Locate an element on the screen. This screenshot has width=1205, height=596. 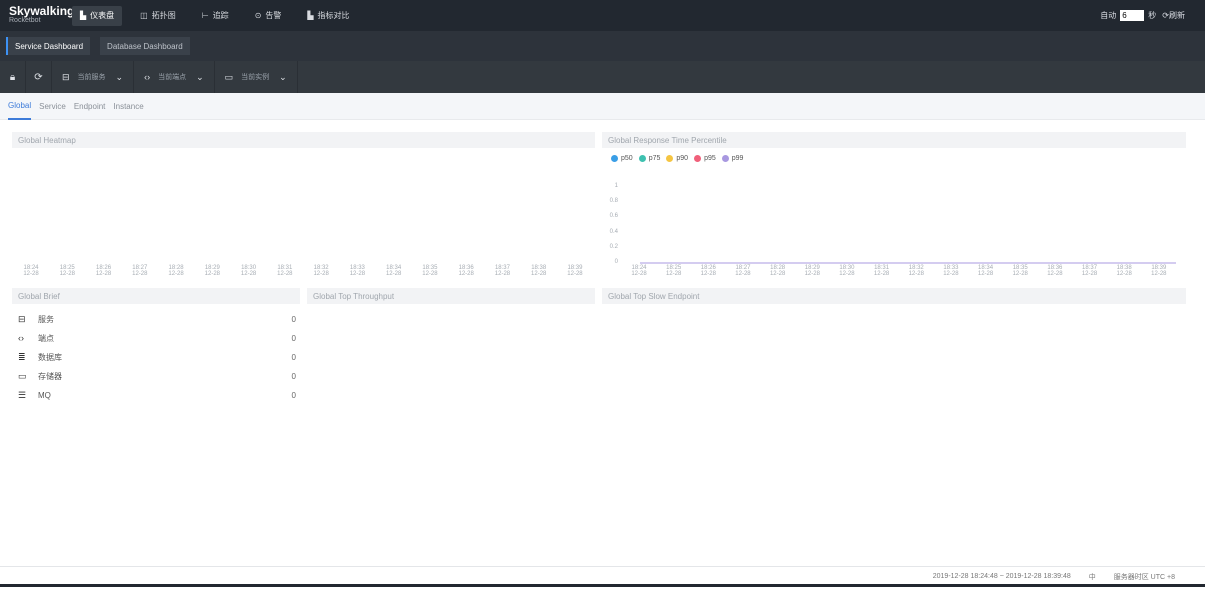
endpoint-selector-value: 当前端点 is located at coordinates (172, 77).